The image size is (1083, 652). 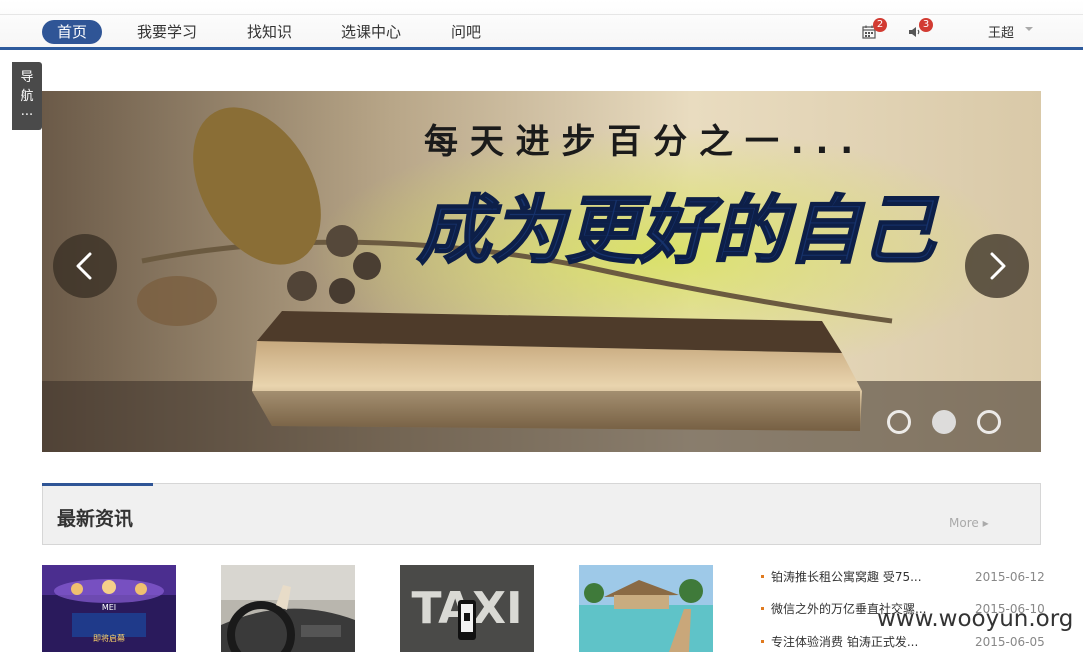 I want to click on nav-ask: 问吧, so click(x=466, y=32).